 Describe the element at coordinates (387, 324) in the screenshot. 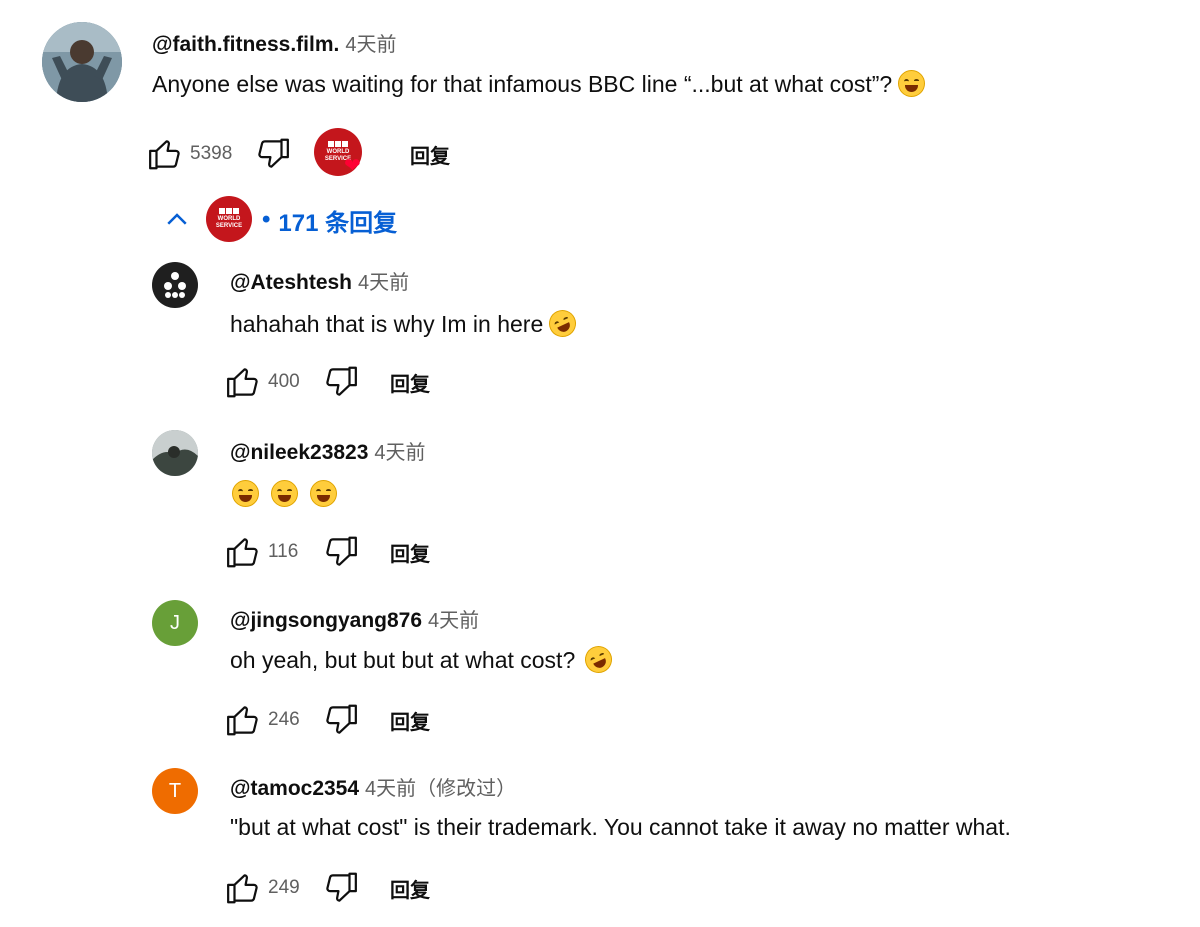

I see `reply-body: hahahah that is why Im in here` at that location.